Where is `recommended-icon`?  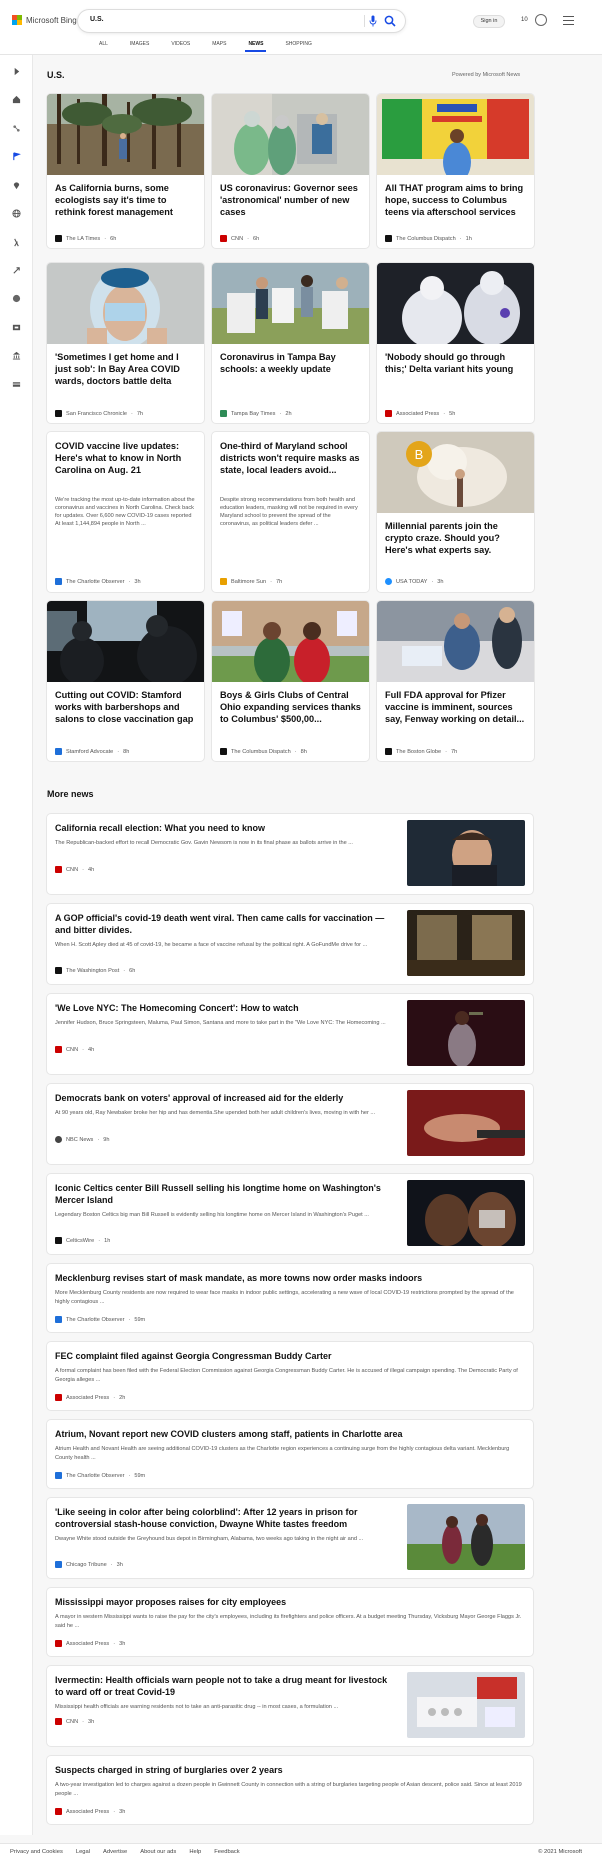
recommended-icon is located at coordinates (16, 128).